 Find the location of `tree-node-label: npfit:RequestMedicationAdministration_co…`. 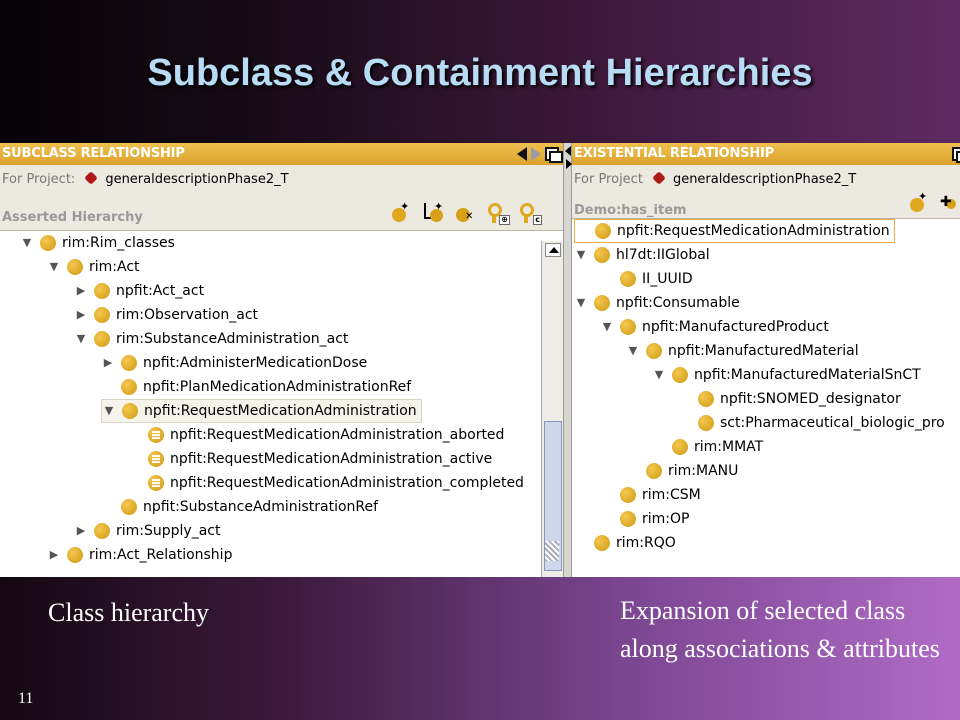

tree-node-label: npfit:RequestMedicationAdministration_co… is located at coordinates (347, 483).